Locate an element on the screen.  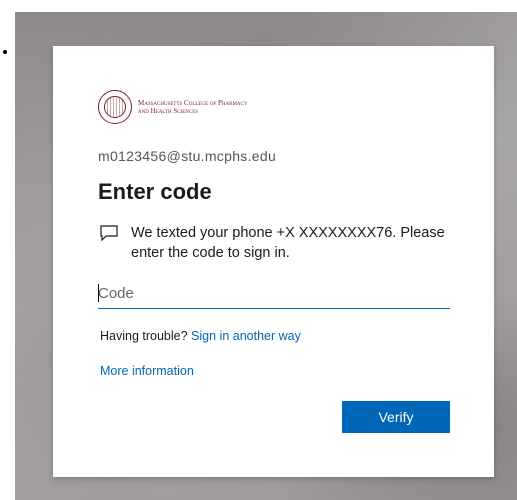
chat-bubble-icon is located at coordinates (109, 233).